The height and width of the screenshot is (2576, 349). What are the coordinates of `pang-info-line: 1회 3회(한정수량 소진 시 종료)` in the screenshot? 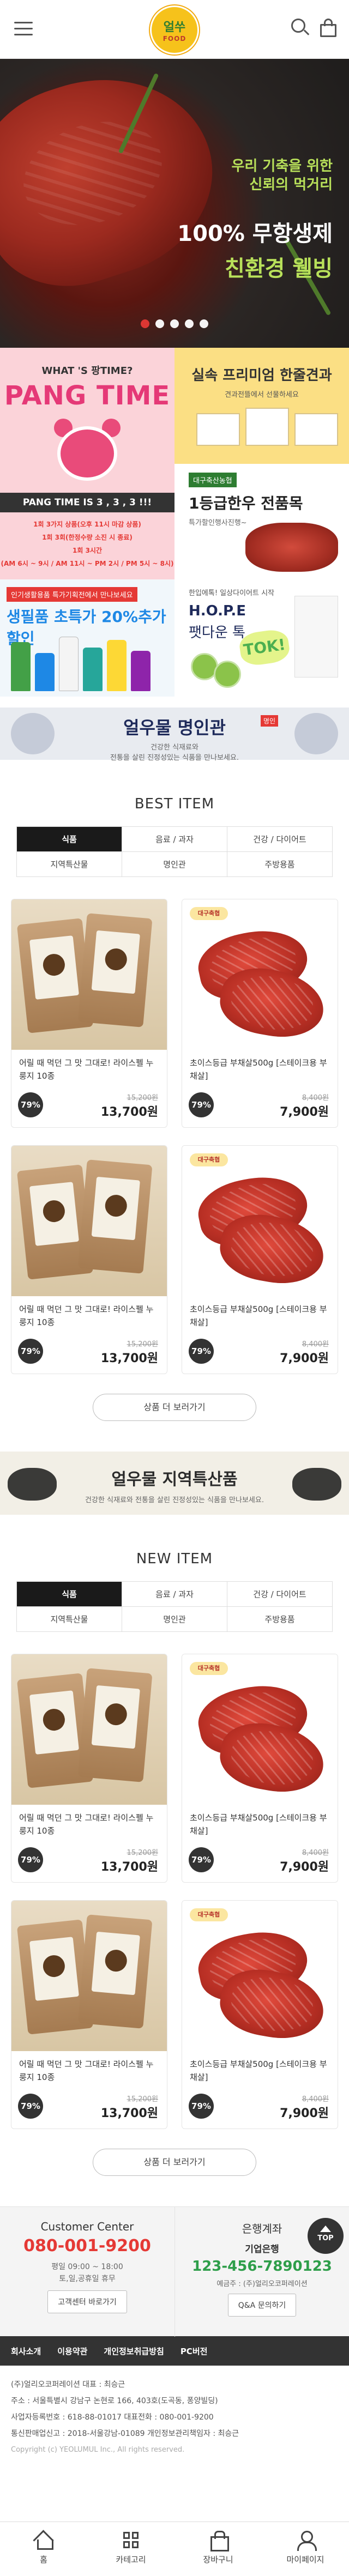 It's located at (87, 537).